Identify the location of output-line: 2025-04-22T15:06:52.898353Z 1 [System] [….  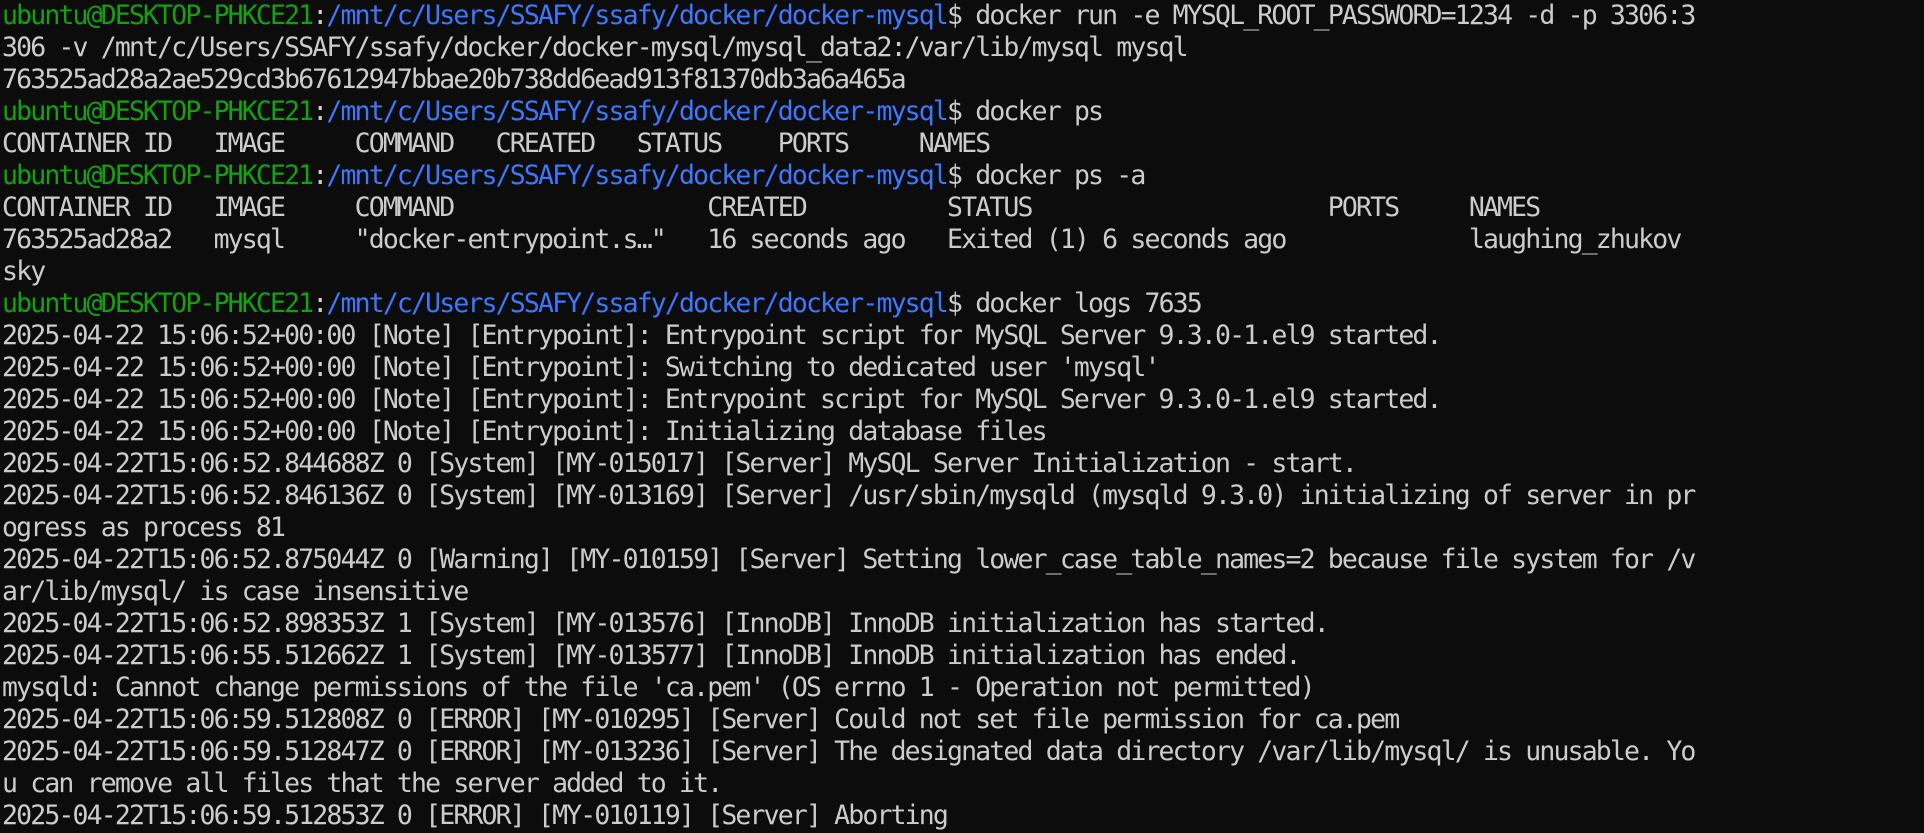
(963, 624).